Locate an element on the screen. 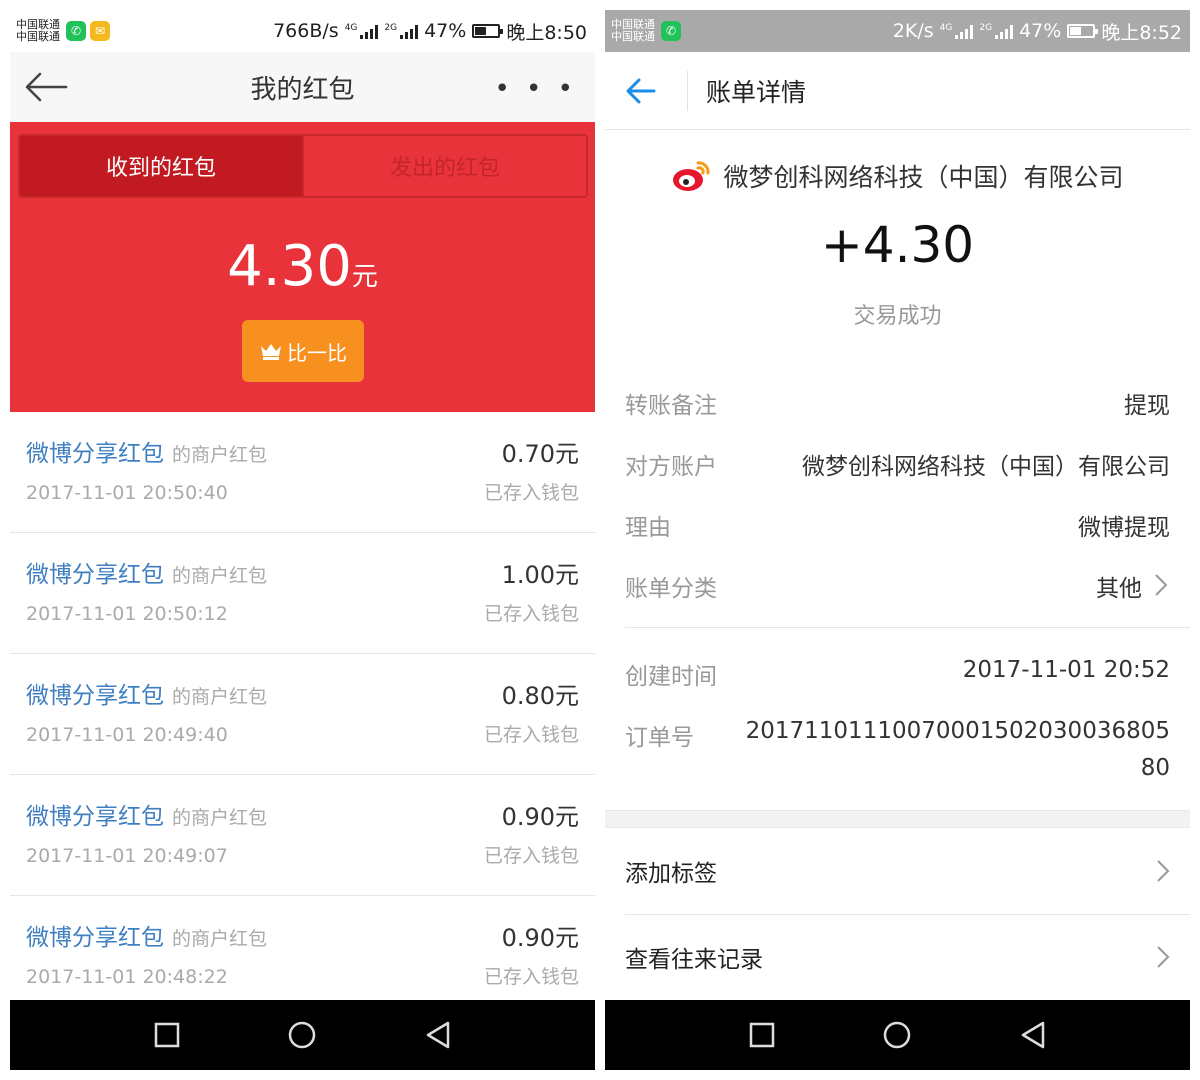  item-amount: 0.70元 is located at coordinates (540, 454).